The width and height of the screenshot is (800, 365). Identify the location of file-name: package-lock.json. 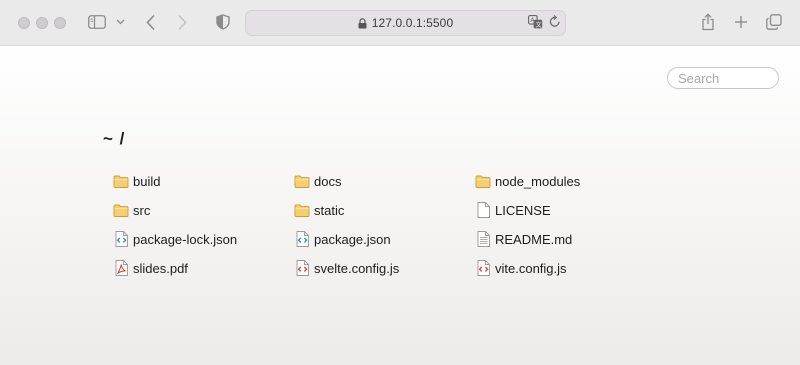
(185, 239).